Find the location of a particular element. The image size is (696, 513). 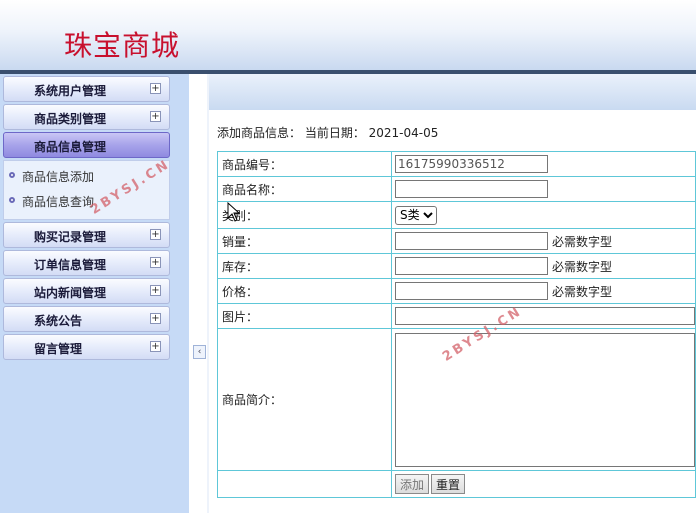

submenu-label: 商品信息查询 is located at coordinates (58, 202).